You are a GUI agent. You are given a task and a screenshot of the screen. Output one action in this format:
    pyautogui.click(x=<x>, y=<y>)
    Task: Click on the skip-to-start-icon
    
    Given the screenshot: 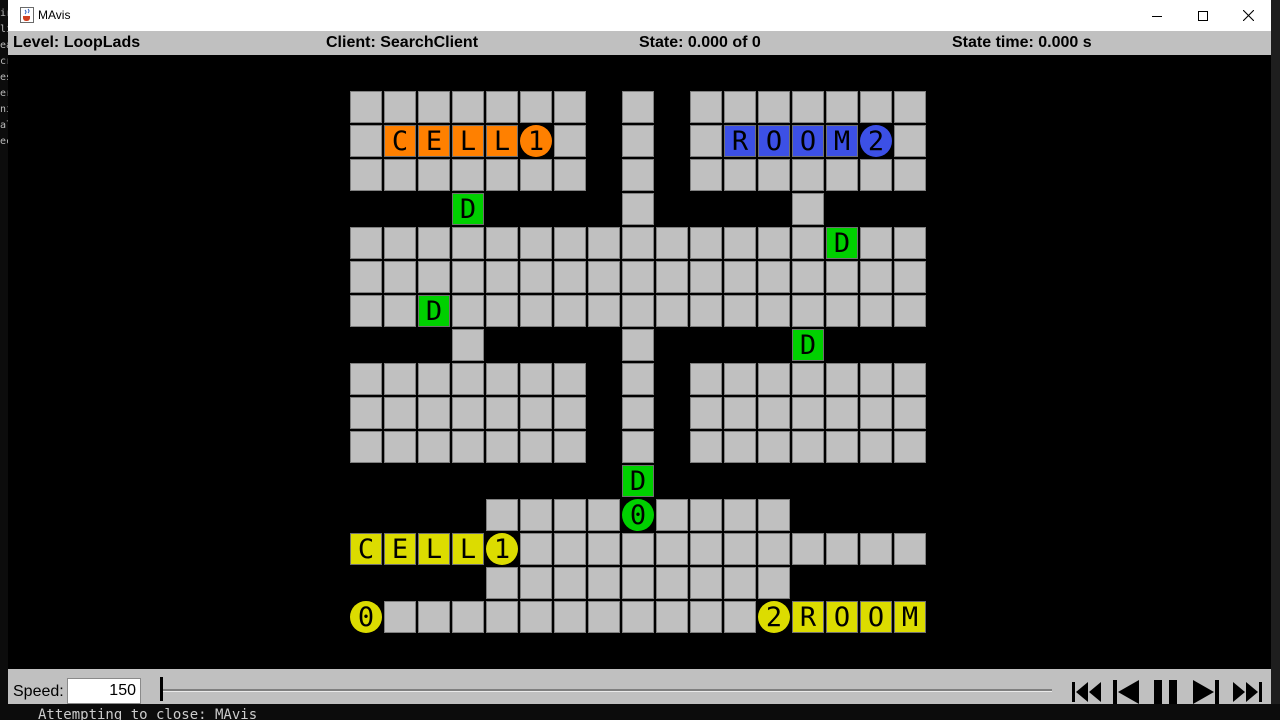 What is the action you would take?
    pyautogui.click(x=1087, y=691)
    